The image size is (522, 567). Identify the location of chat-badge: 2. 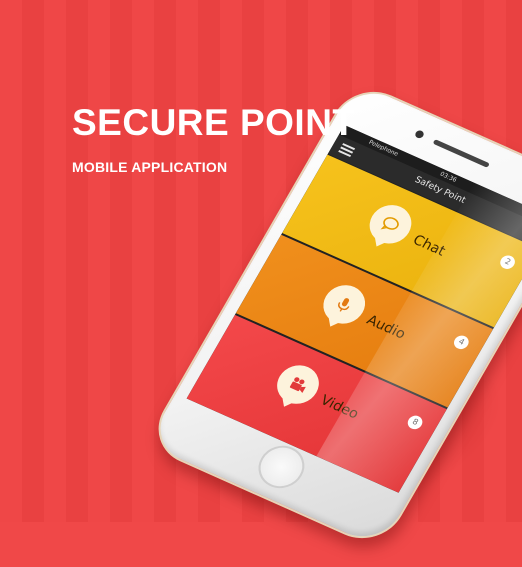
(507, 262).